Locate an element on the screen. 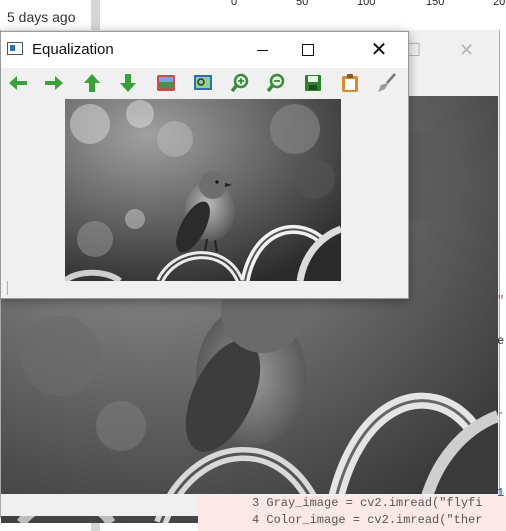 The width and height of the screenshot is (506, 531). brush-button is located at coordinates (387, 83).